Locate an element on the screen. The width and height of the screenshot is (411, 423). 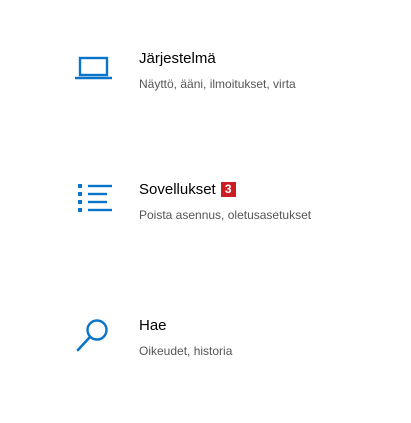
tile-title-text: Sovellukset is located at coordinates (177, 189).